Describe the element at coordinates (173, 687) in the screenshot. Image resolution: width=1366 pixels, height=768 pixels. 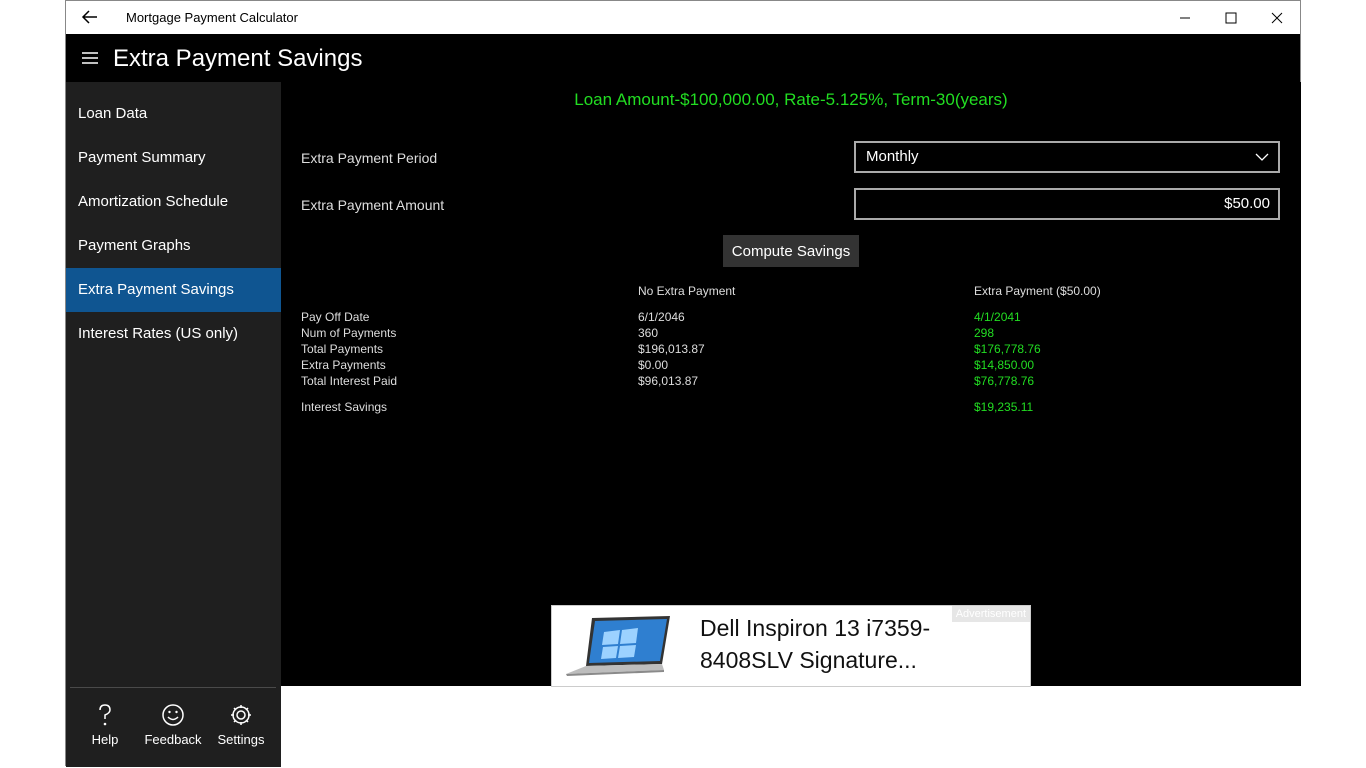
I see `sidebar-divider` at that location.